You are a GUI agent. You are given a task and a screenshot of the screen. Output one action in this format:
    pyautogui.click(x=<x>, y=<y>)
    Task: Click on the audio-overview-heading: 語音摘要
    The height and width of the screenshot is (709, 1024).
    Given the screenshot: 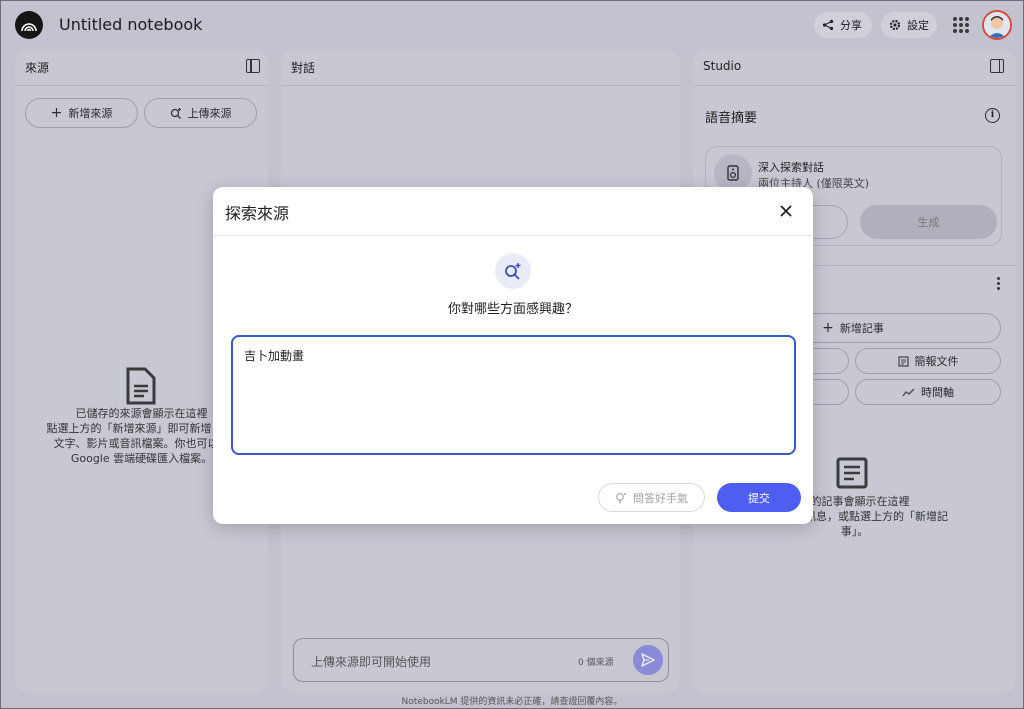 What is the action you would take?
    pyautogui.click(x=731, y=118)
    